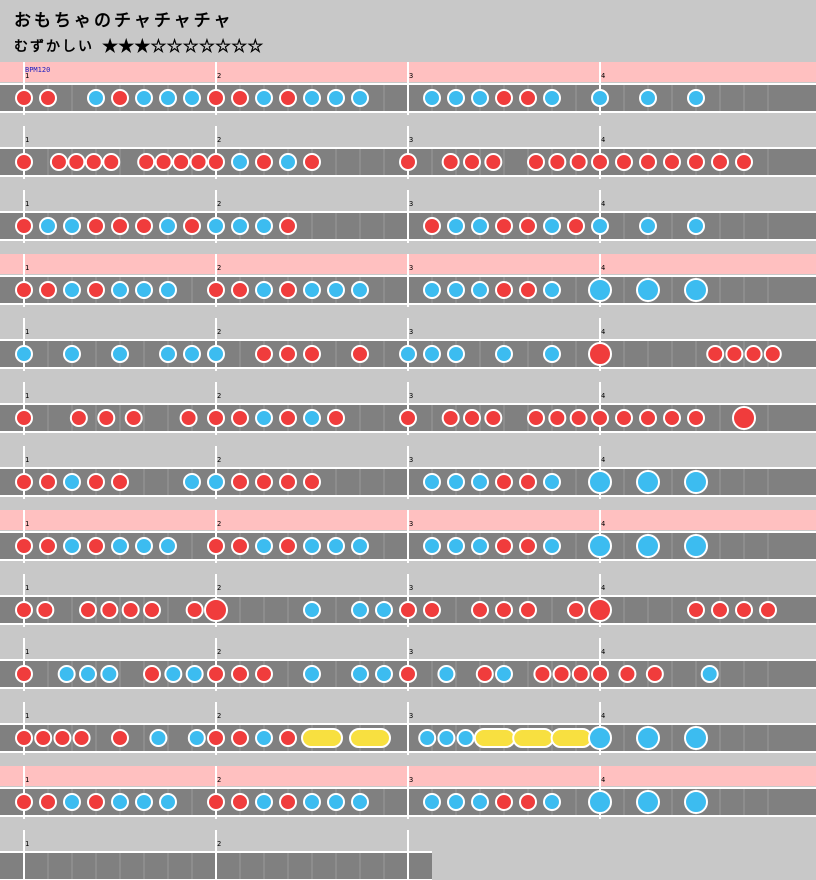 Image resolution: width=816 pixels, height=880 pixels. I want to click on drumroll-note, so click(370, 738).